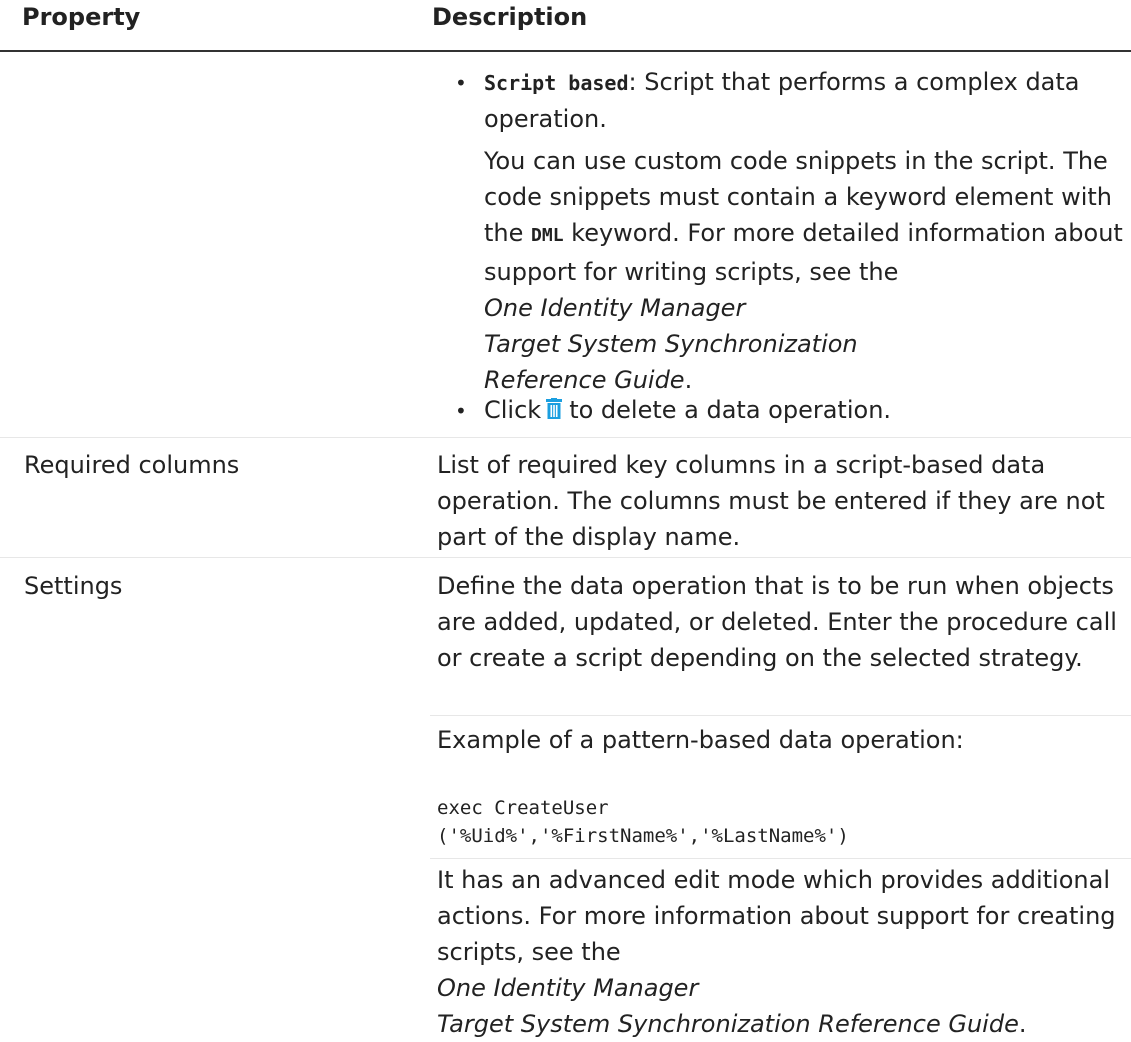  Describe the element at coordinates (510, 17) in the screenshot. I see `header-description: Description` at that location.